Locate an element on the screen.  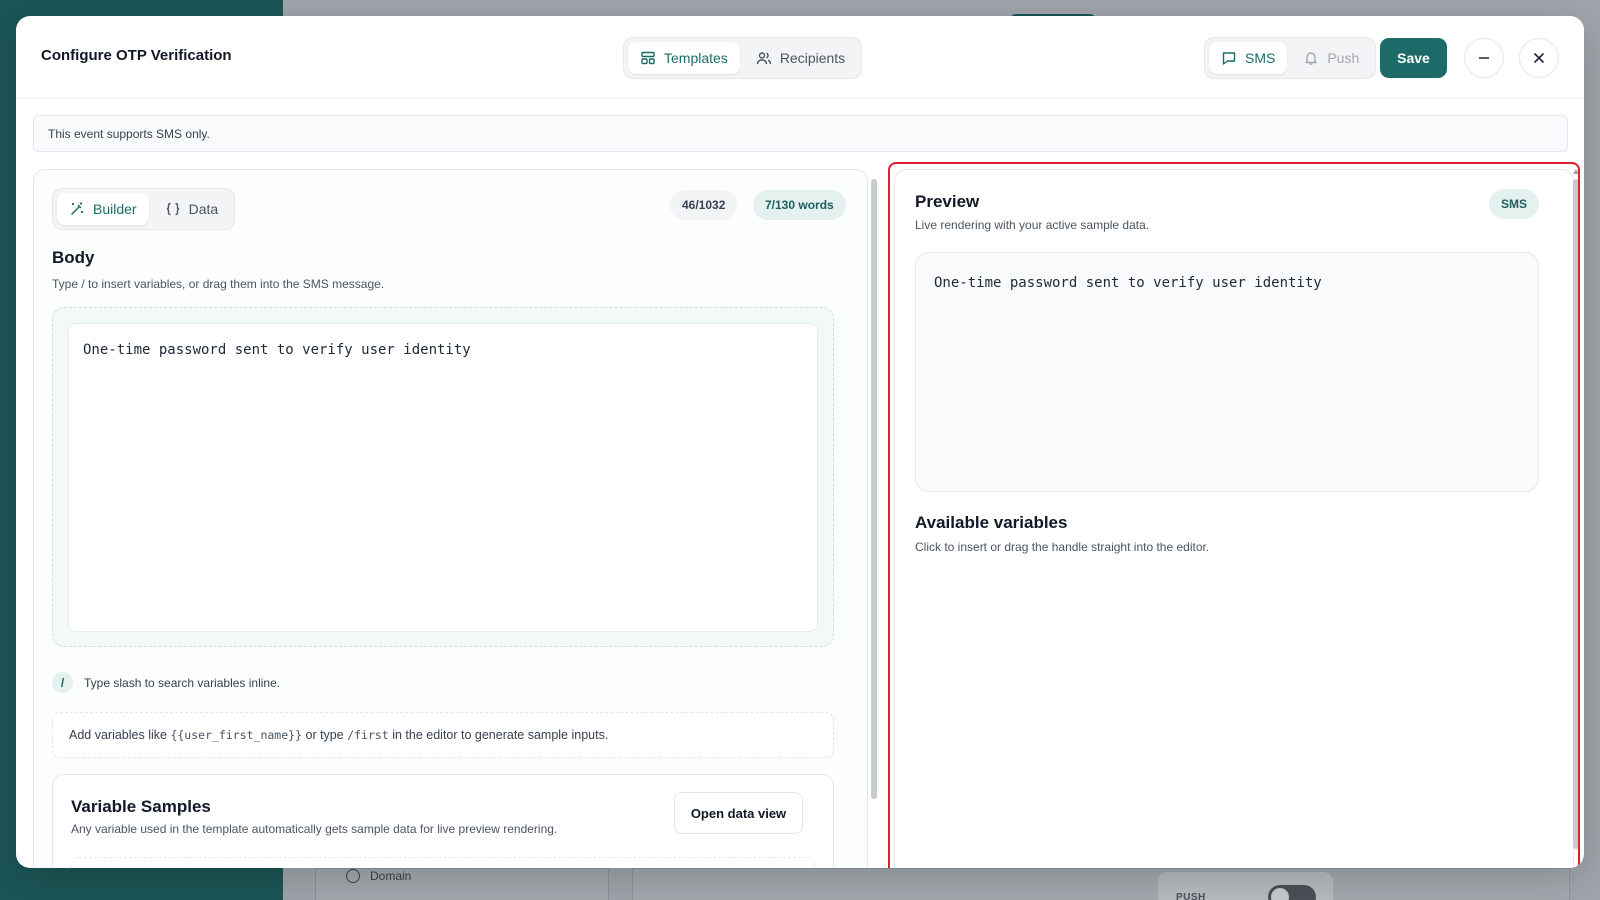
word-count-badge: 7/130 words is located at coordinates (799, 205).